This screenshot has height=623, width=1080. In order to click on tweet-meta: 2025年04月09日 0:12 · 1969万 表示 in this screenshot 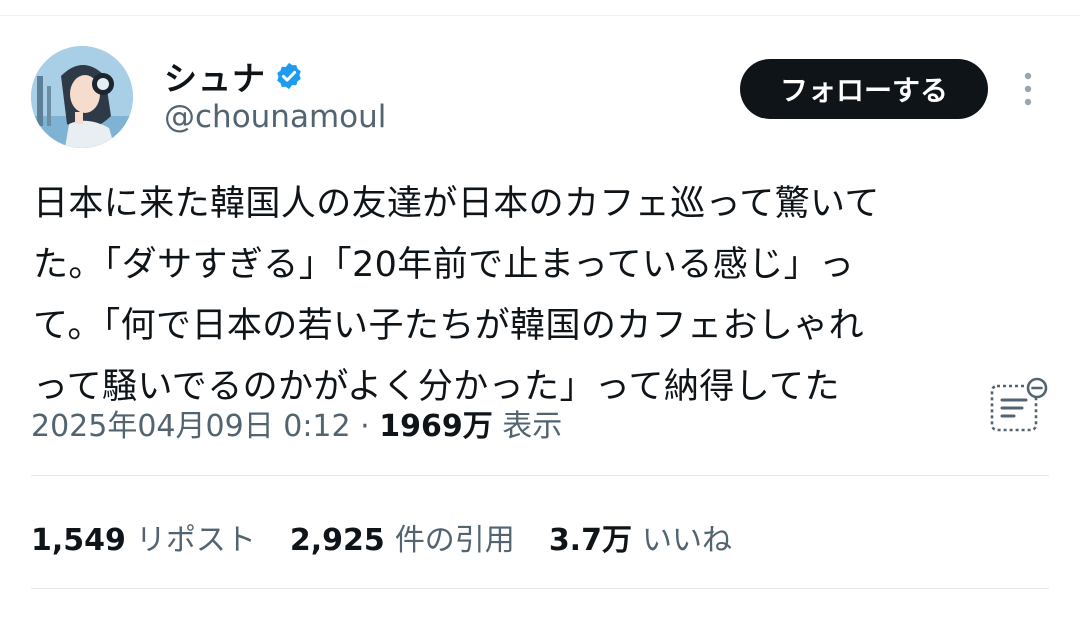, I will do `click(296, 423)`.